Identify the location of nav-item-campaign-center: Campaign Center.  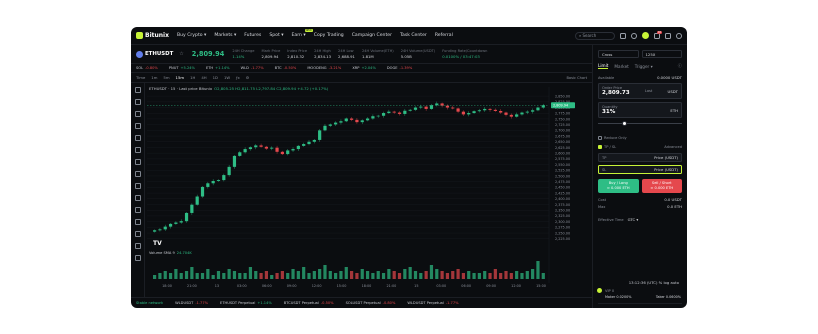
(372, 35).